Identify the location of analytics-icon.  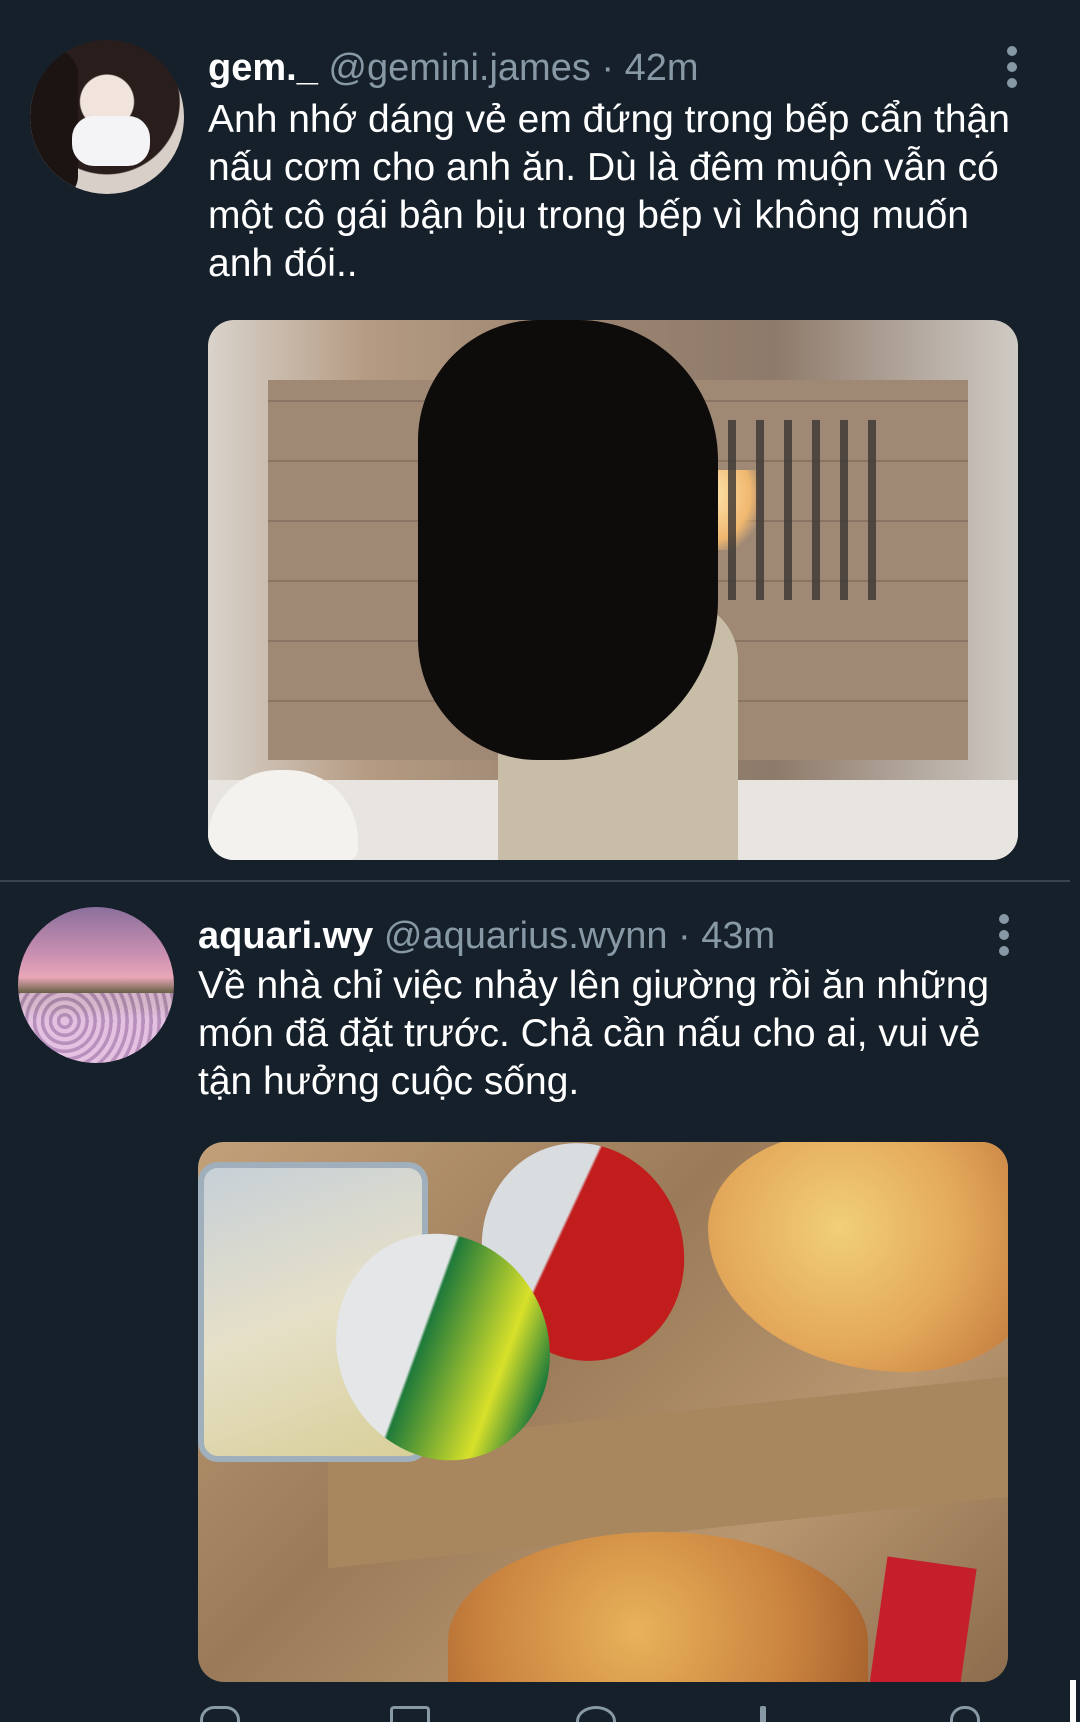
(965, 1714).